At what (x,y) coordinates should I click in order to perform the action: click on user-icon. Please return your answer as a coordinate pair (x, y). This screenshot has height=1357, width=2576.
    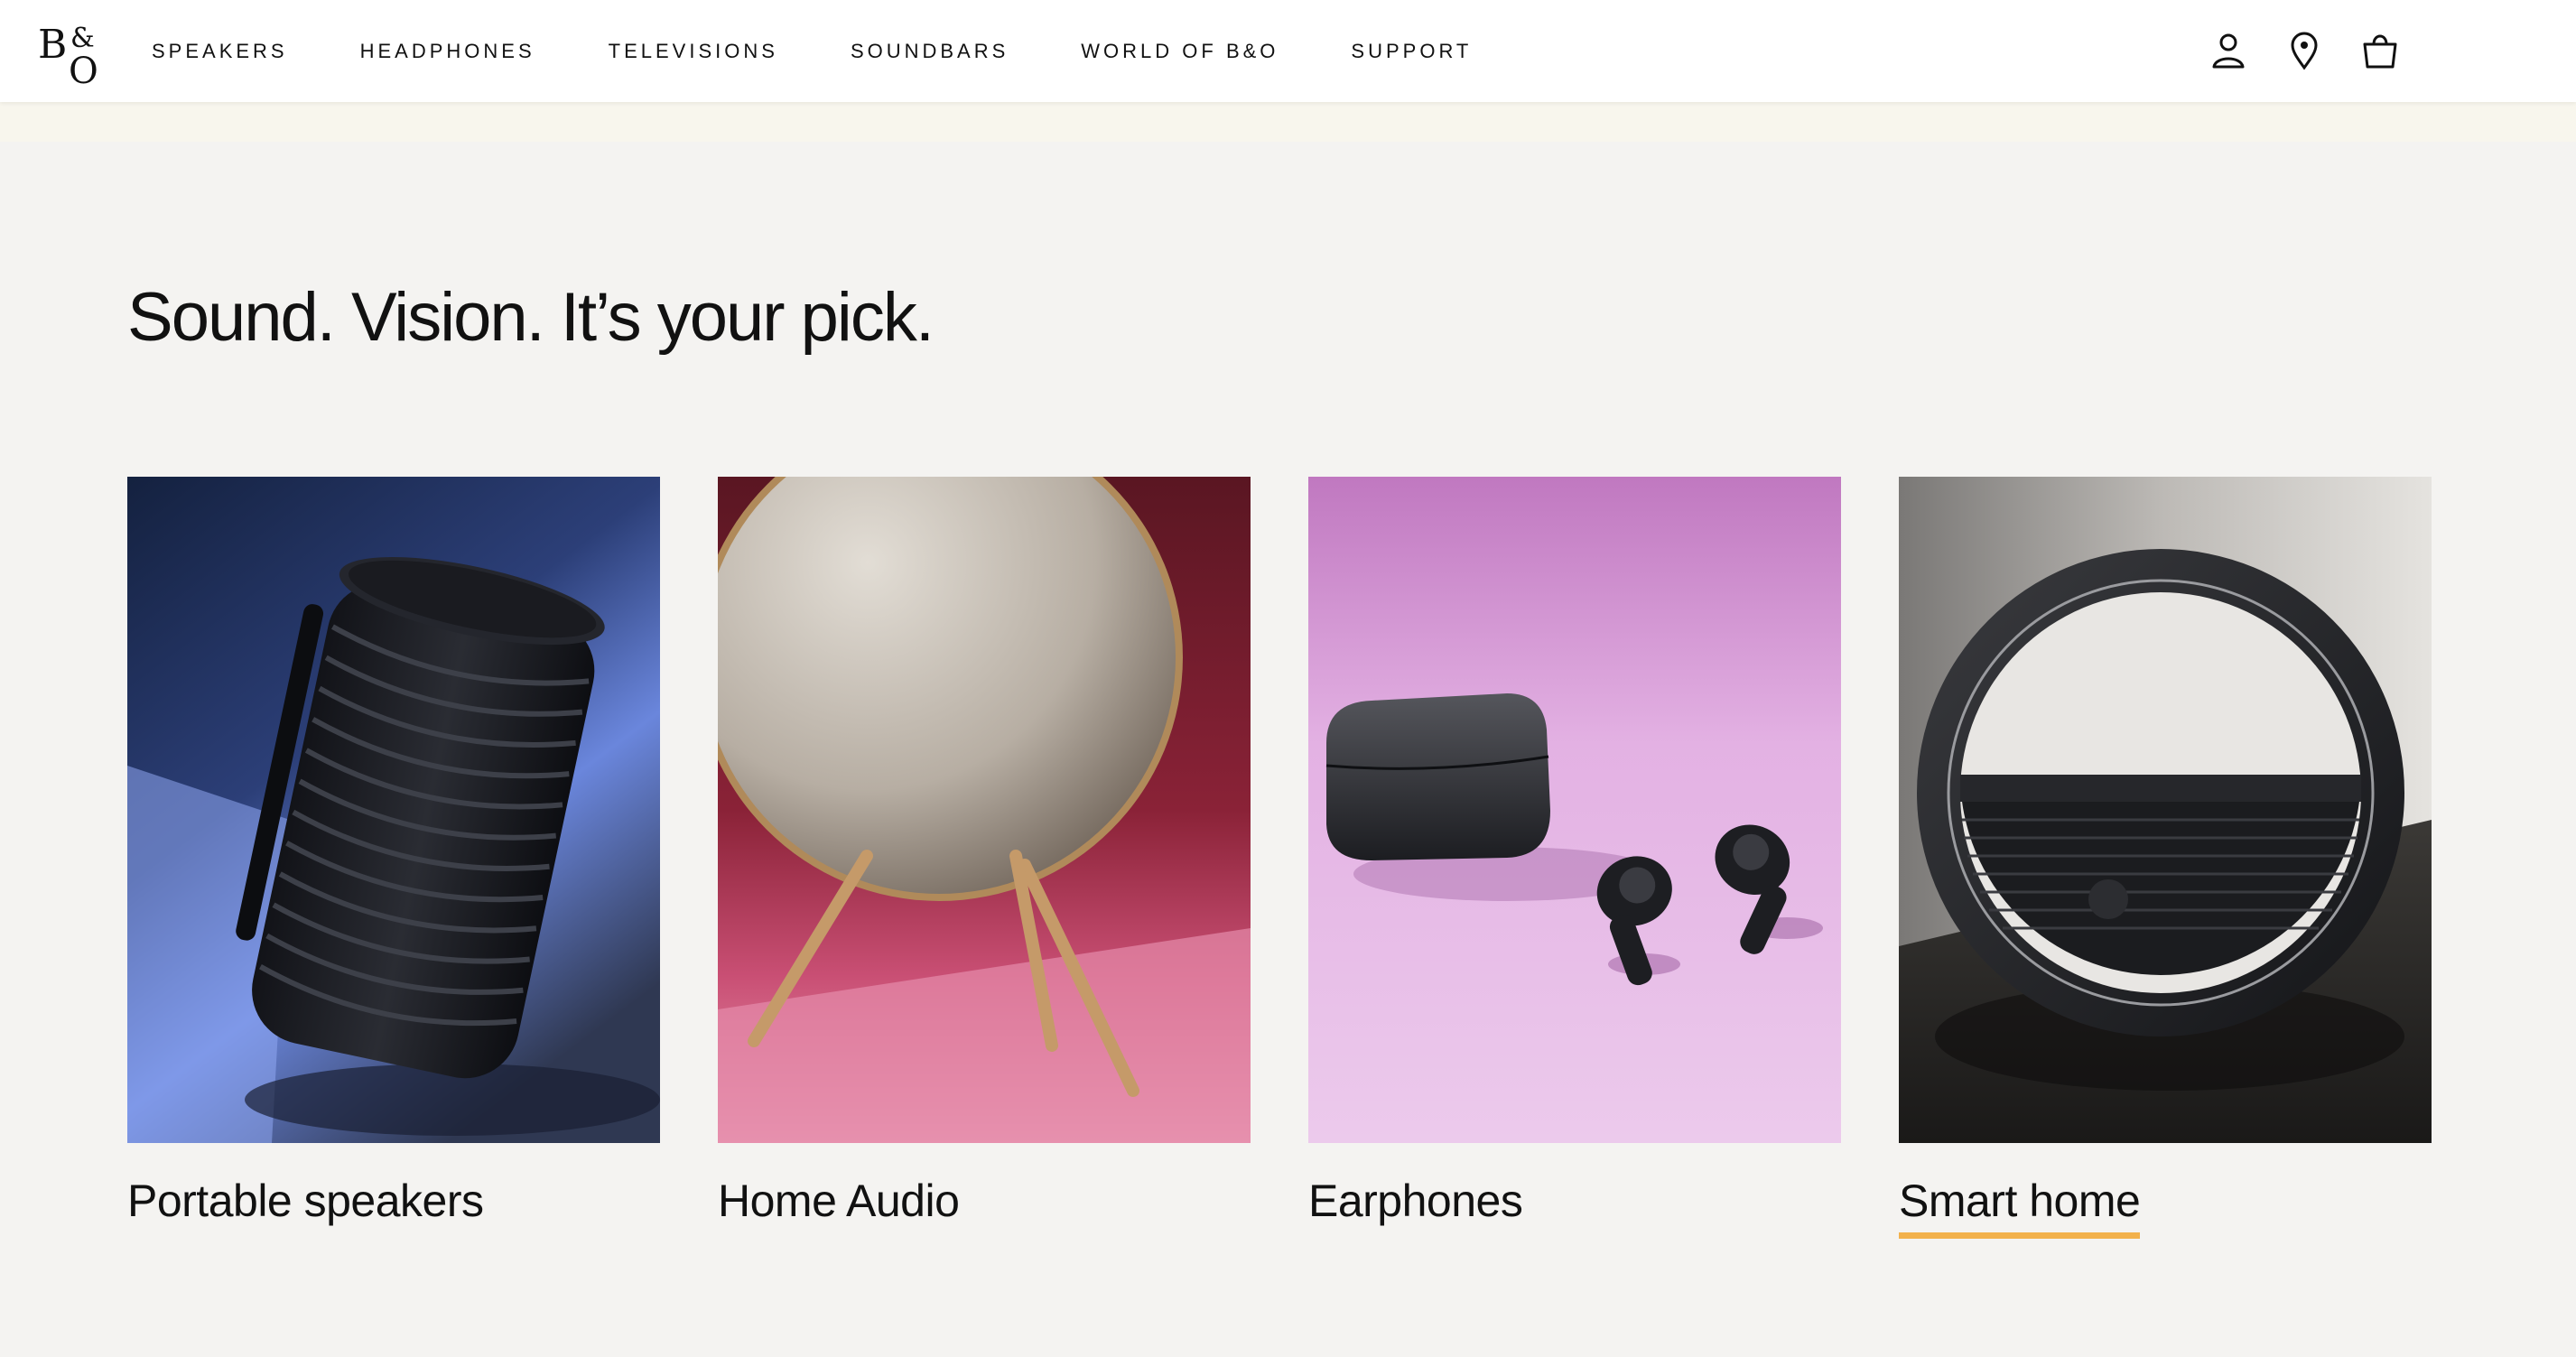
    Looking at the image, I should click on (2228, 50).